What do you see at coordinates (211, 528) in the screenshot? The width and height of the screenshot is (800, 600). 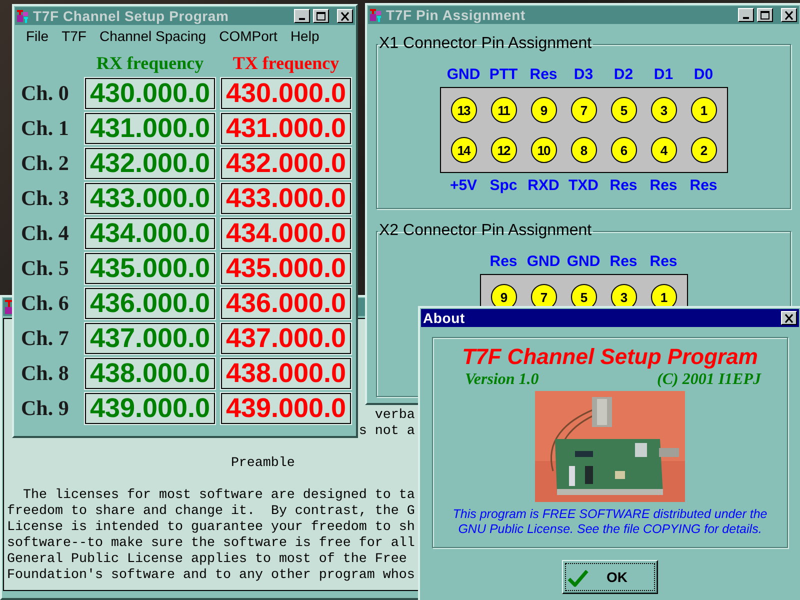 I see `document-line: License is intended to guarantee your freedom to sh` at bounding box center [211, 528].